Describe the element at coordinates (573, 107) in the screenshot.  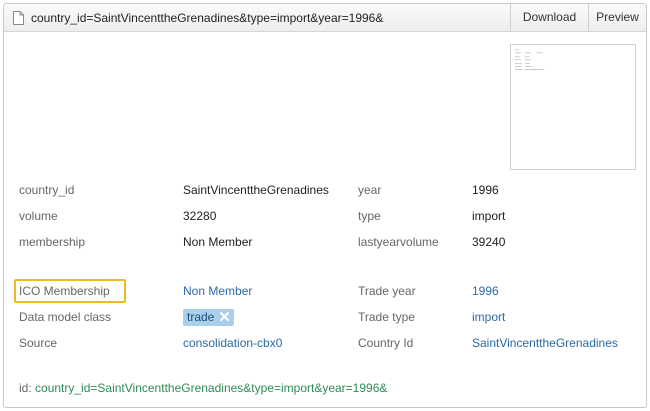
I see `document-thumbnail` at that location.